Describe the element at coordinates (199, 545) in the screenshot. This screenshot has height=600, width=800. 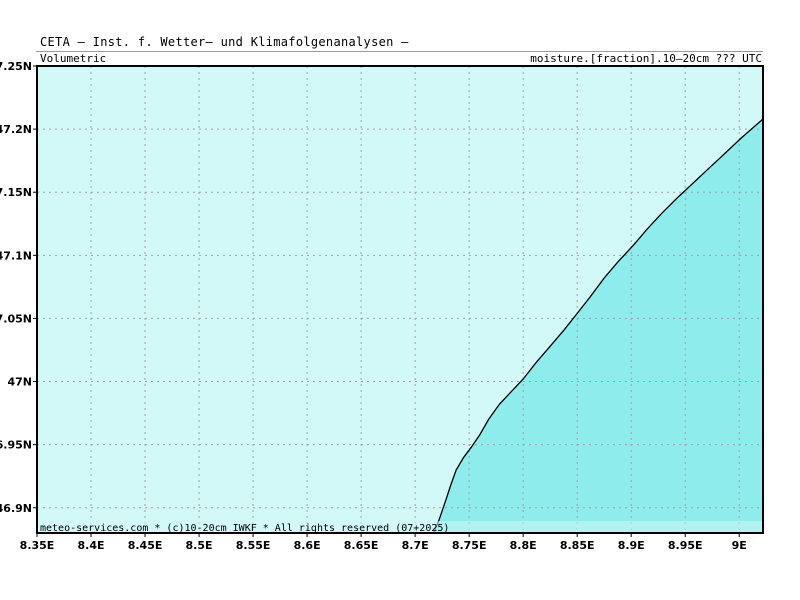
I see `x-tick-label: 8.5E` at that location.